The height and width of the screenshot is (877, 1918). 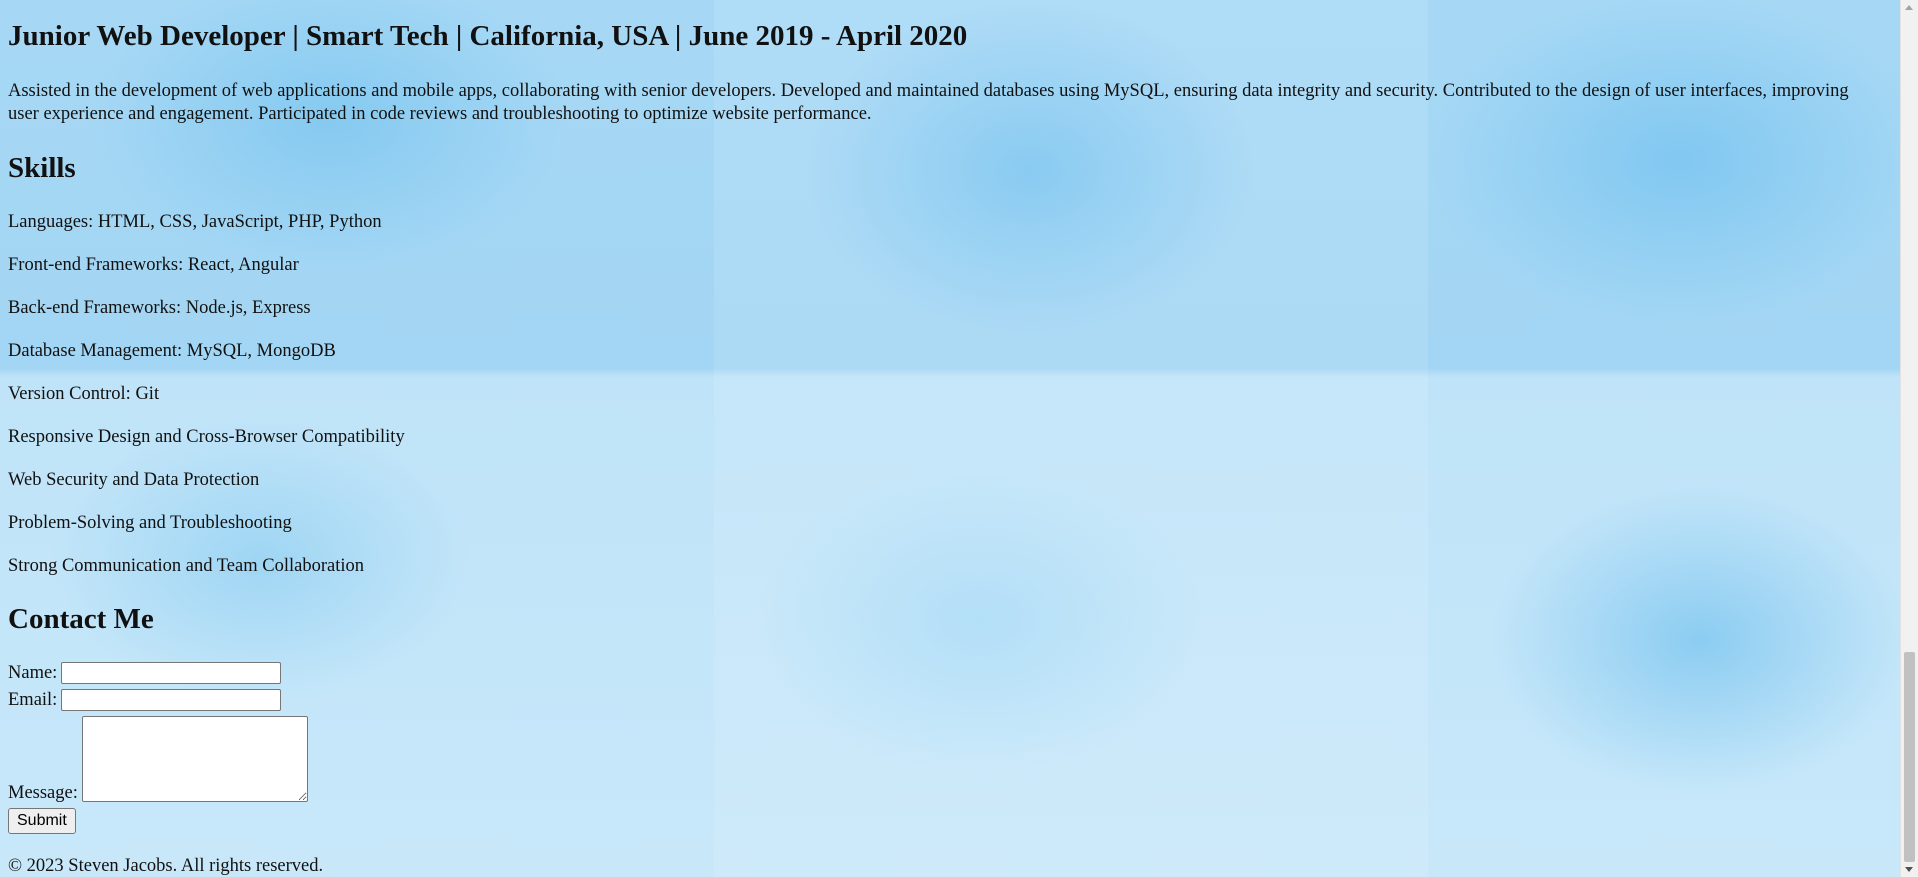 I want to click on contact-heading: Contact Me, so click(x=81, y=619).